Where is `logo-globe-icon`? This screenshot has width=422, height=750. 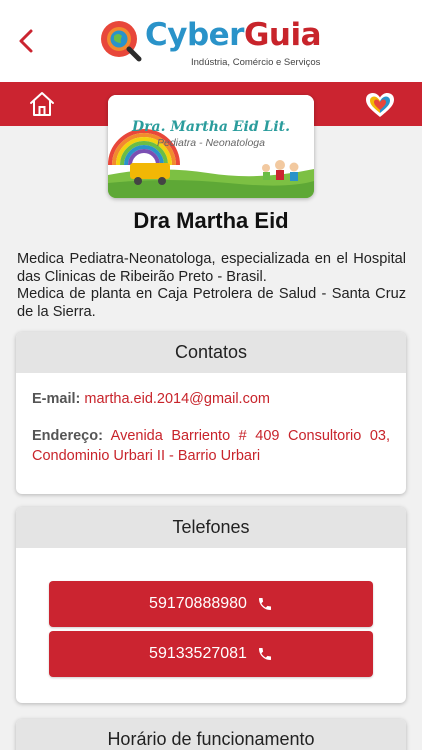 logo-globe-icon is located at coordinates (121, 41).